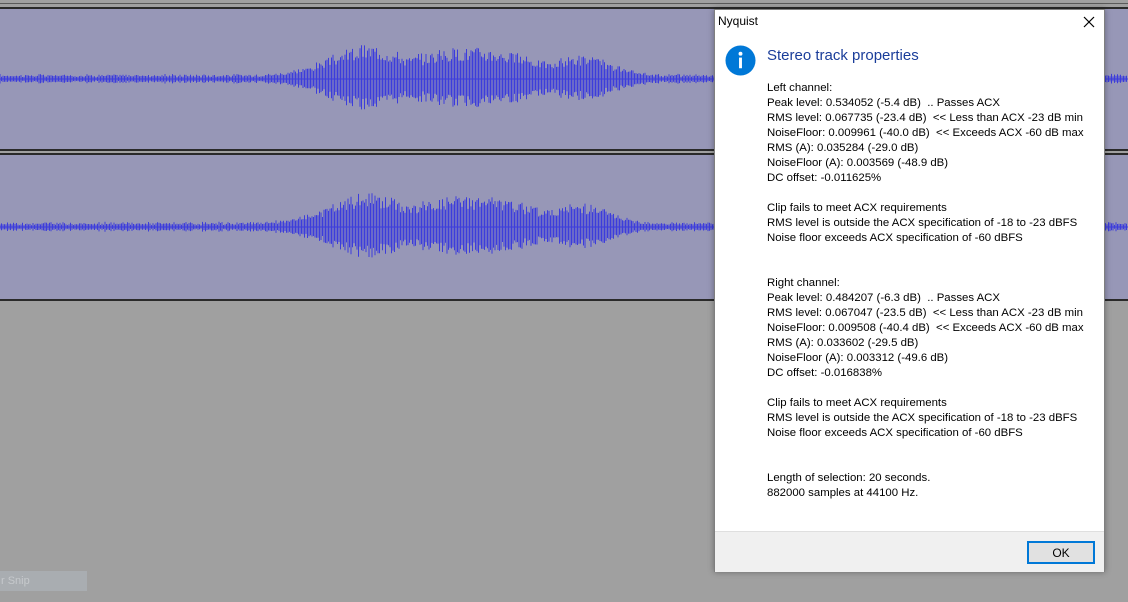 The width and height of the screenshot is (1128, 602). Describe the element at coordinates (43, 581) in the screenshot. I see `snip-tooltip: r Snip` at that location.